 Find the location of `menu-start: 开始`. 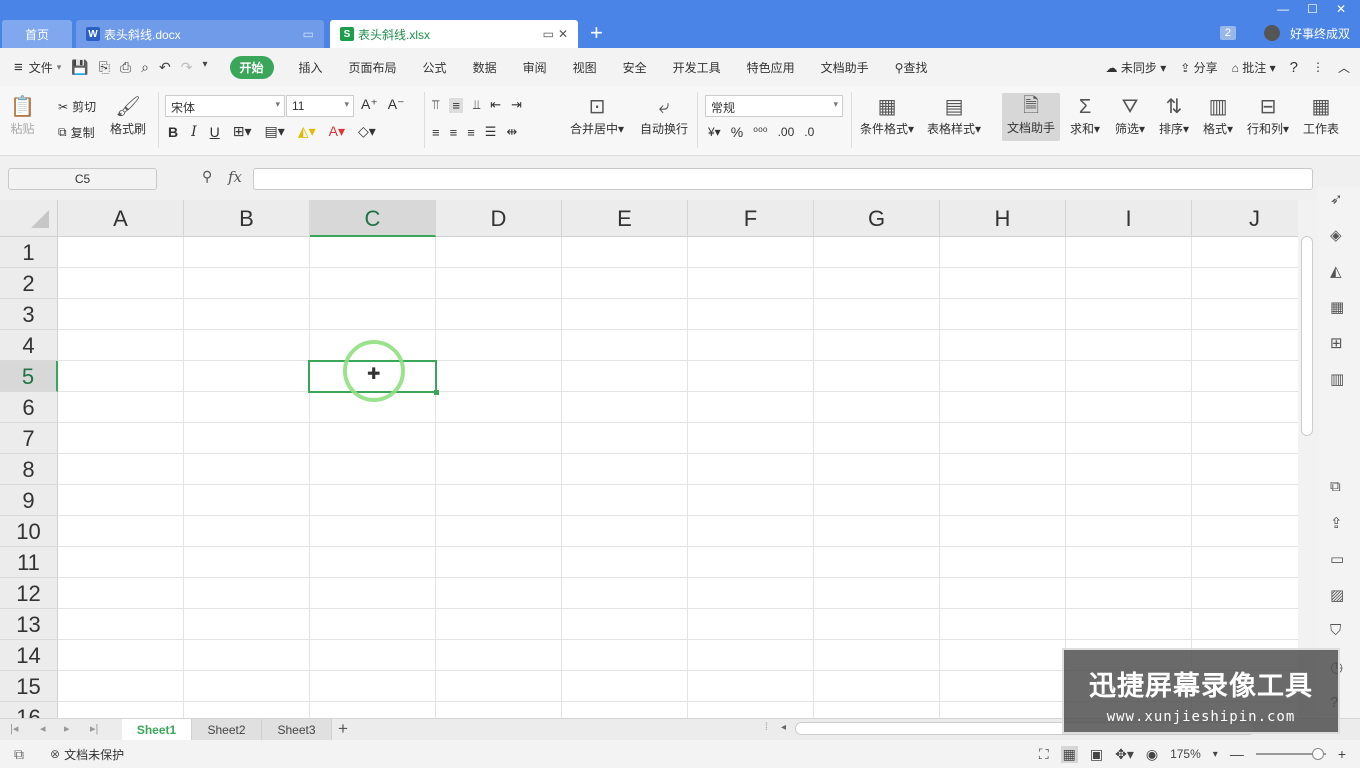

menu-start: 开始 is located at coordinates (251, 67).